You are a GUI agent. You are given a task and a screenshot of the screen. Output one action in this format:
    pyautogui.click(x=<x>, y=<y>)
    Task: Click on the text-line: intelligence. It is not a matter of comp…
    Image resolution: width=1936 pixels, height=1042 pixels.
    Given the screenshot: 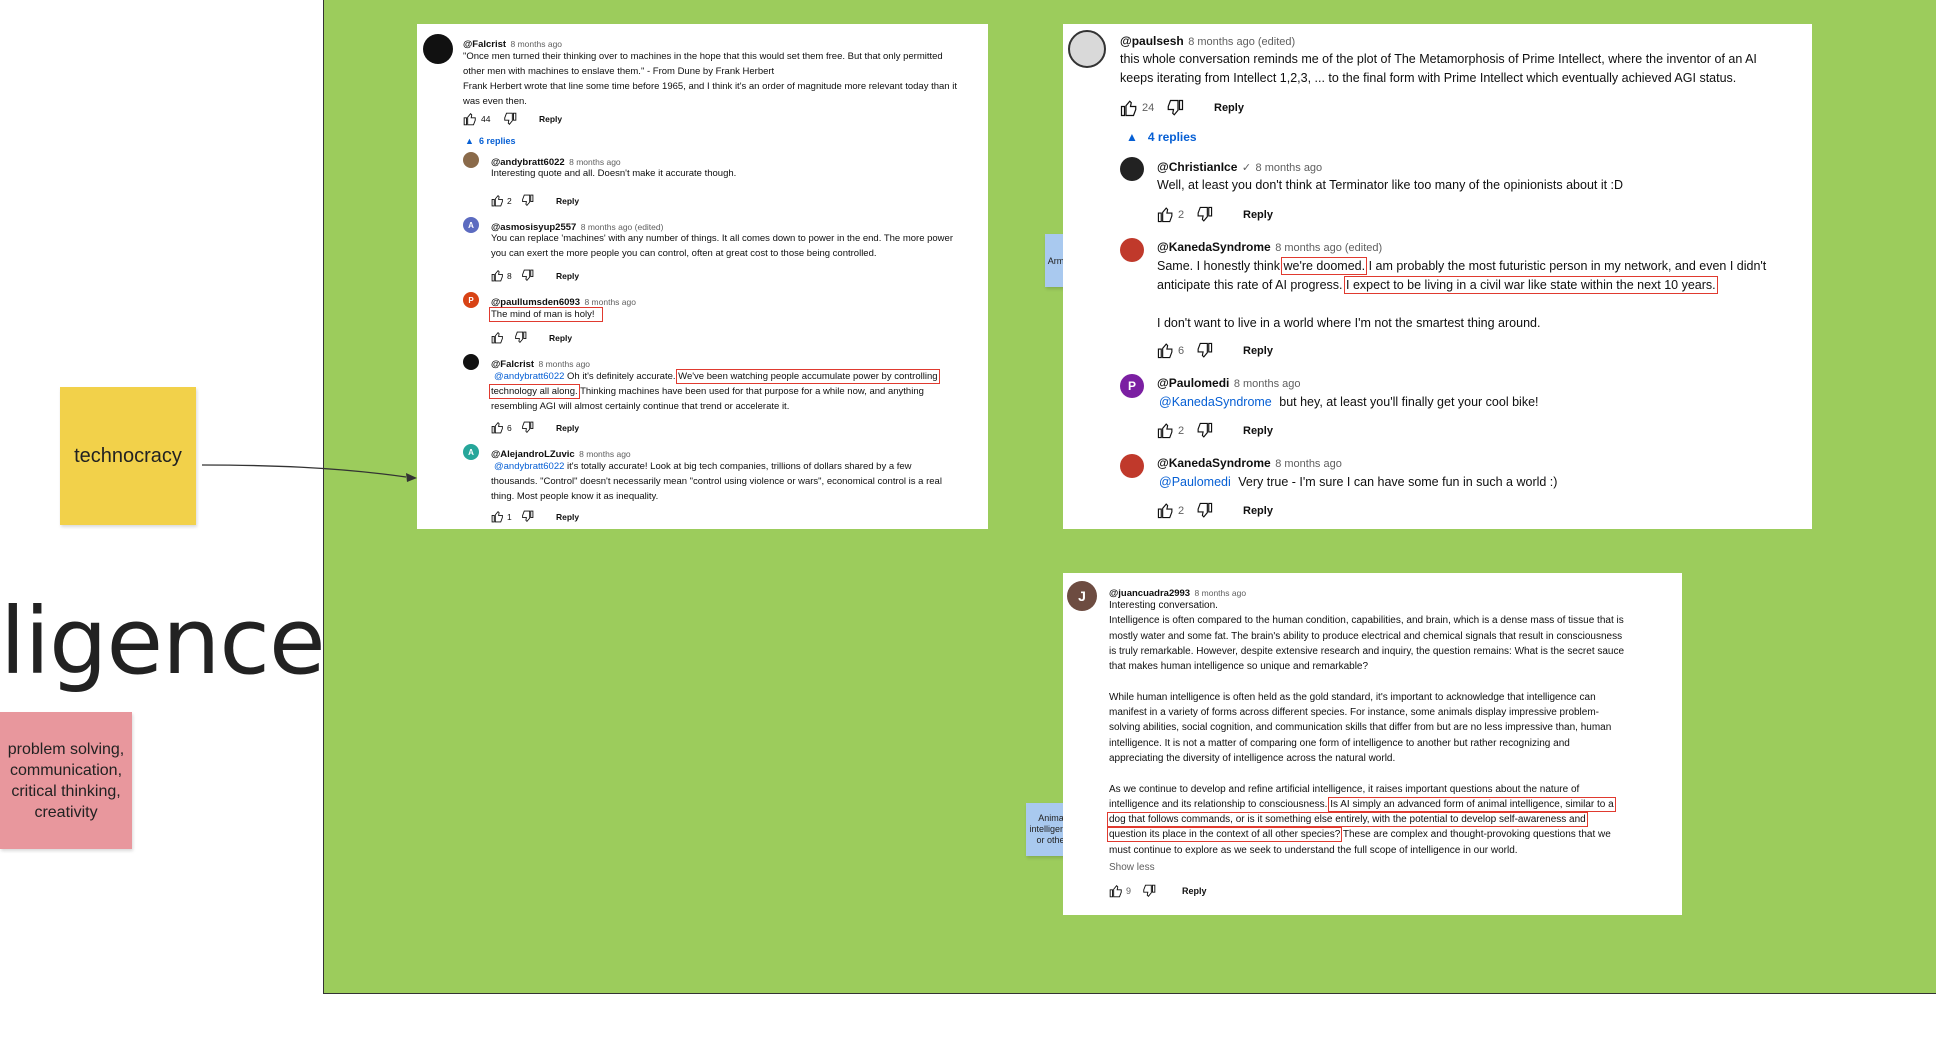 What is the action you would take?
    pyautogui.click(x=1339, y=743)
    